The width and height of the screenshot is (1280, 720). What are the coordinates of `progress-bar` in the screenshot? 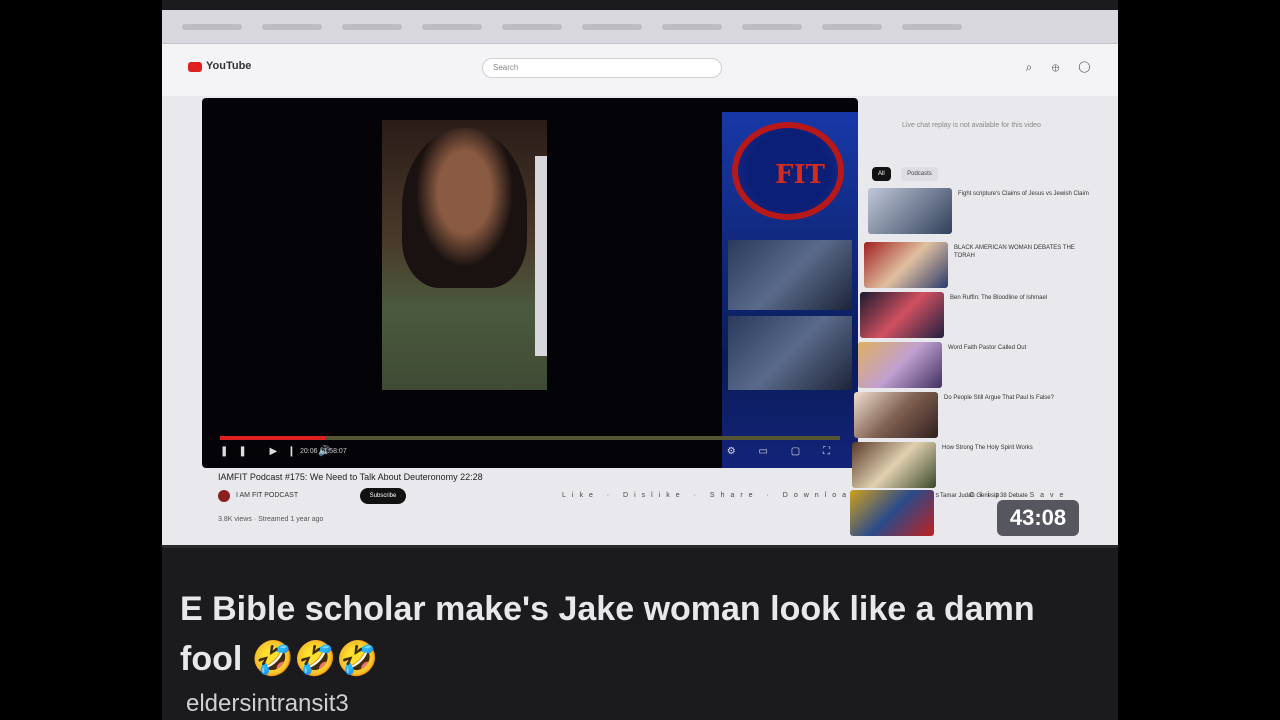 It's located at (530, 438).